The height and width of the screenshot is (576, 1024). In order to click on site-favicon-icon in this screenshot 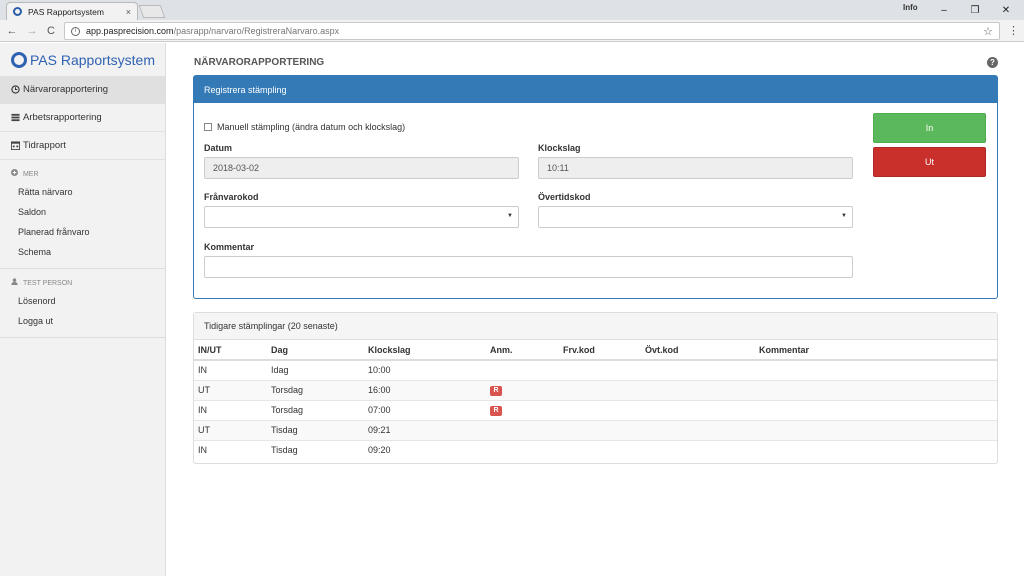, I will do `click(17, 11)`.